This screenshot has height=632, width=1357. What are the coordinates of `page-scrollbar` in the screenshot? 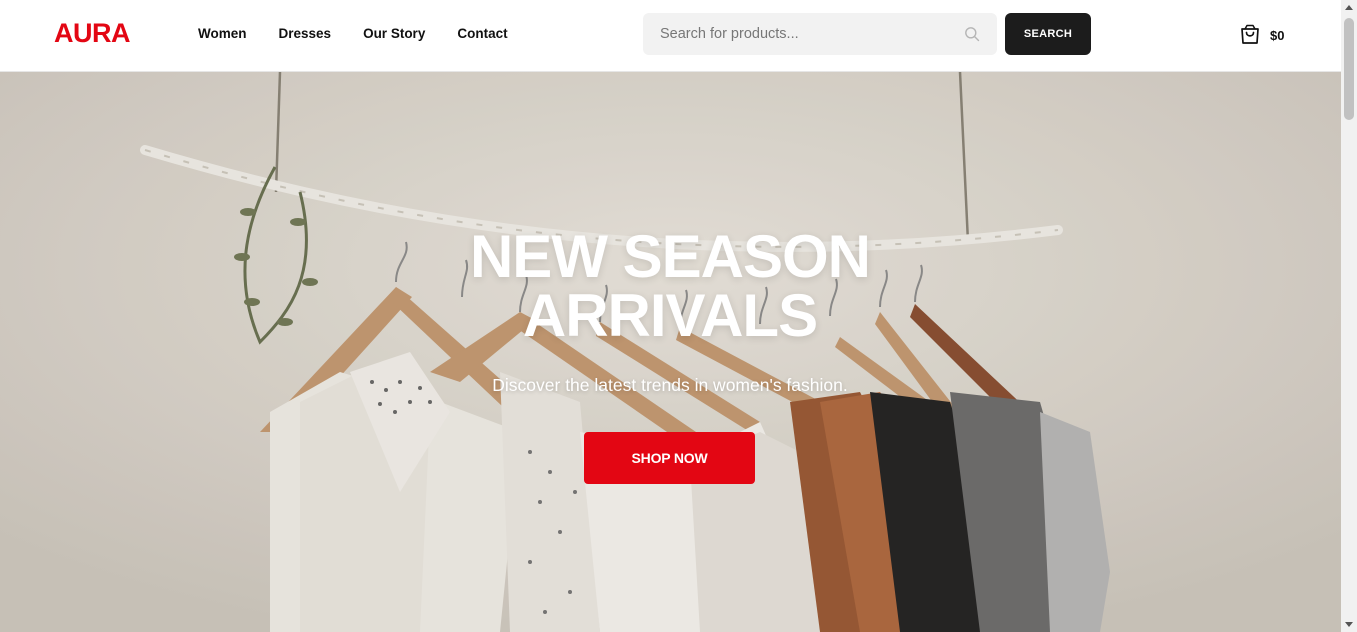 It's located at (1349, 316).